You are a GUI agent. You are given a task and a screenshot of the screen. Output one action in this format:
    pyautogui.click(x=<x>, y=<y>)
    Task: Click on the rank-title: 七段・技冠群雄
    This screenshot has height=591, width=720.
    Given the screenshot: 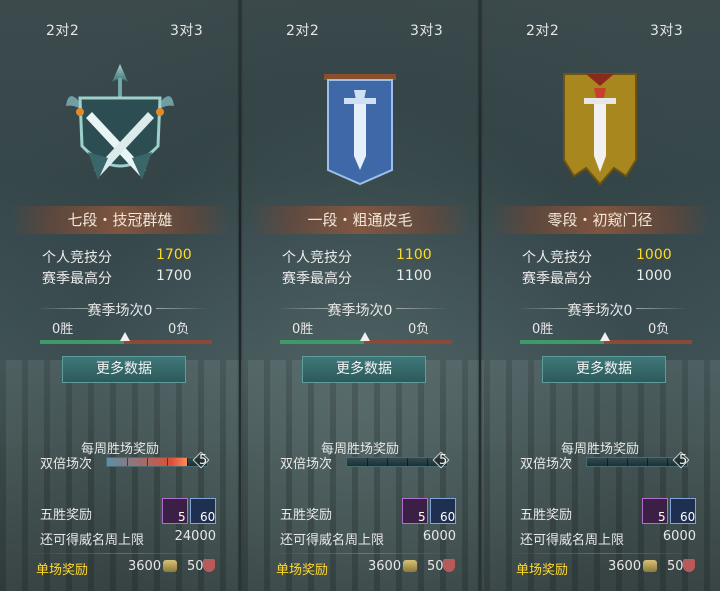 What is the action you would take?
    pyautogui.click(x=120, y=220)
    